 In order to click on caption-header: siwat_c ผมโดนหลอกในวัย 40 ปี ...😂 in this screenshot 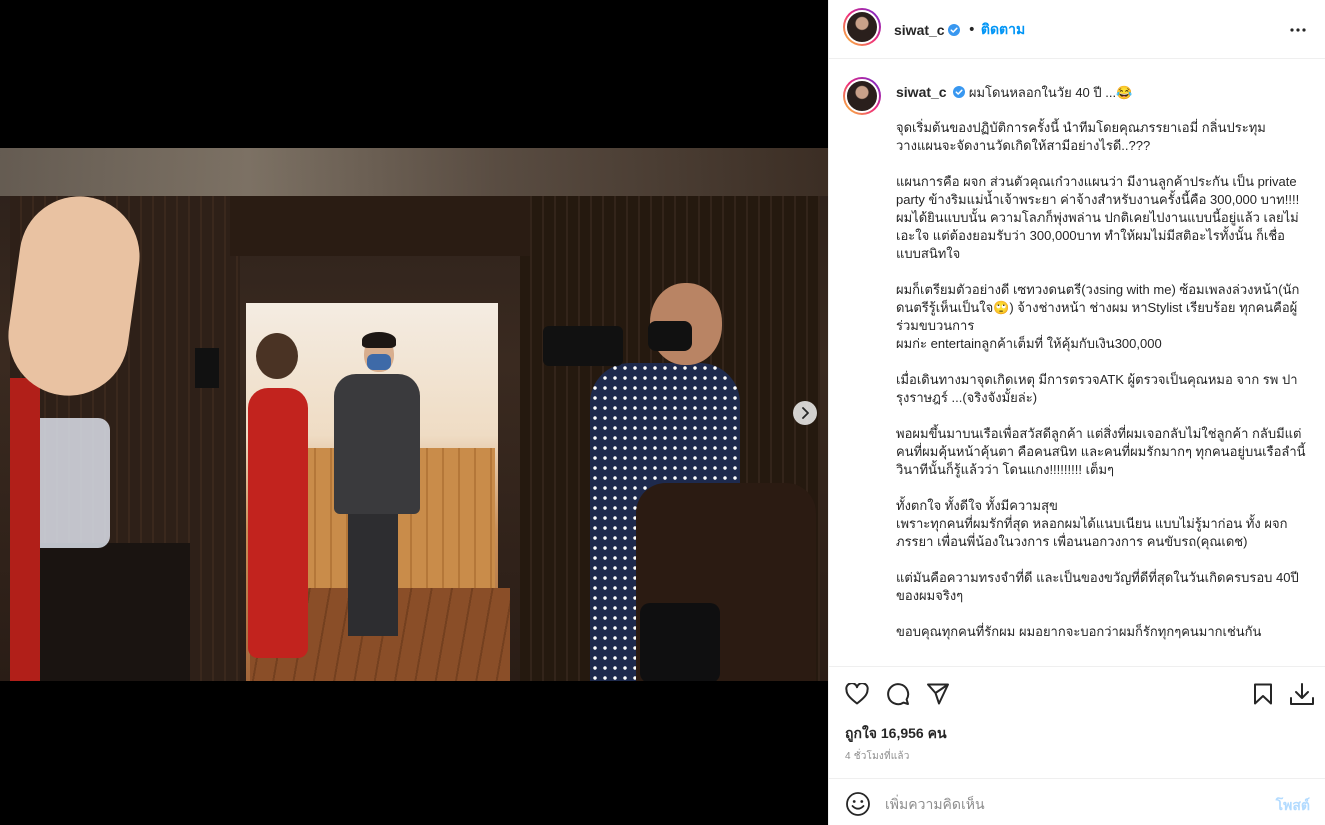, I will do `click(1101, 92)`.